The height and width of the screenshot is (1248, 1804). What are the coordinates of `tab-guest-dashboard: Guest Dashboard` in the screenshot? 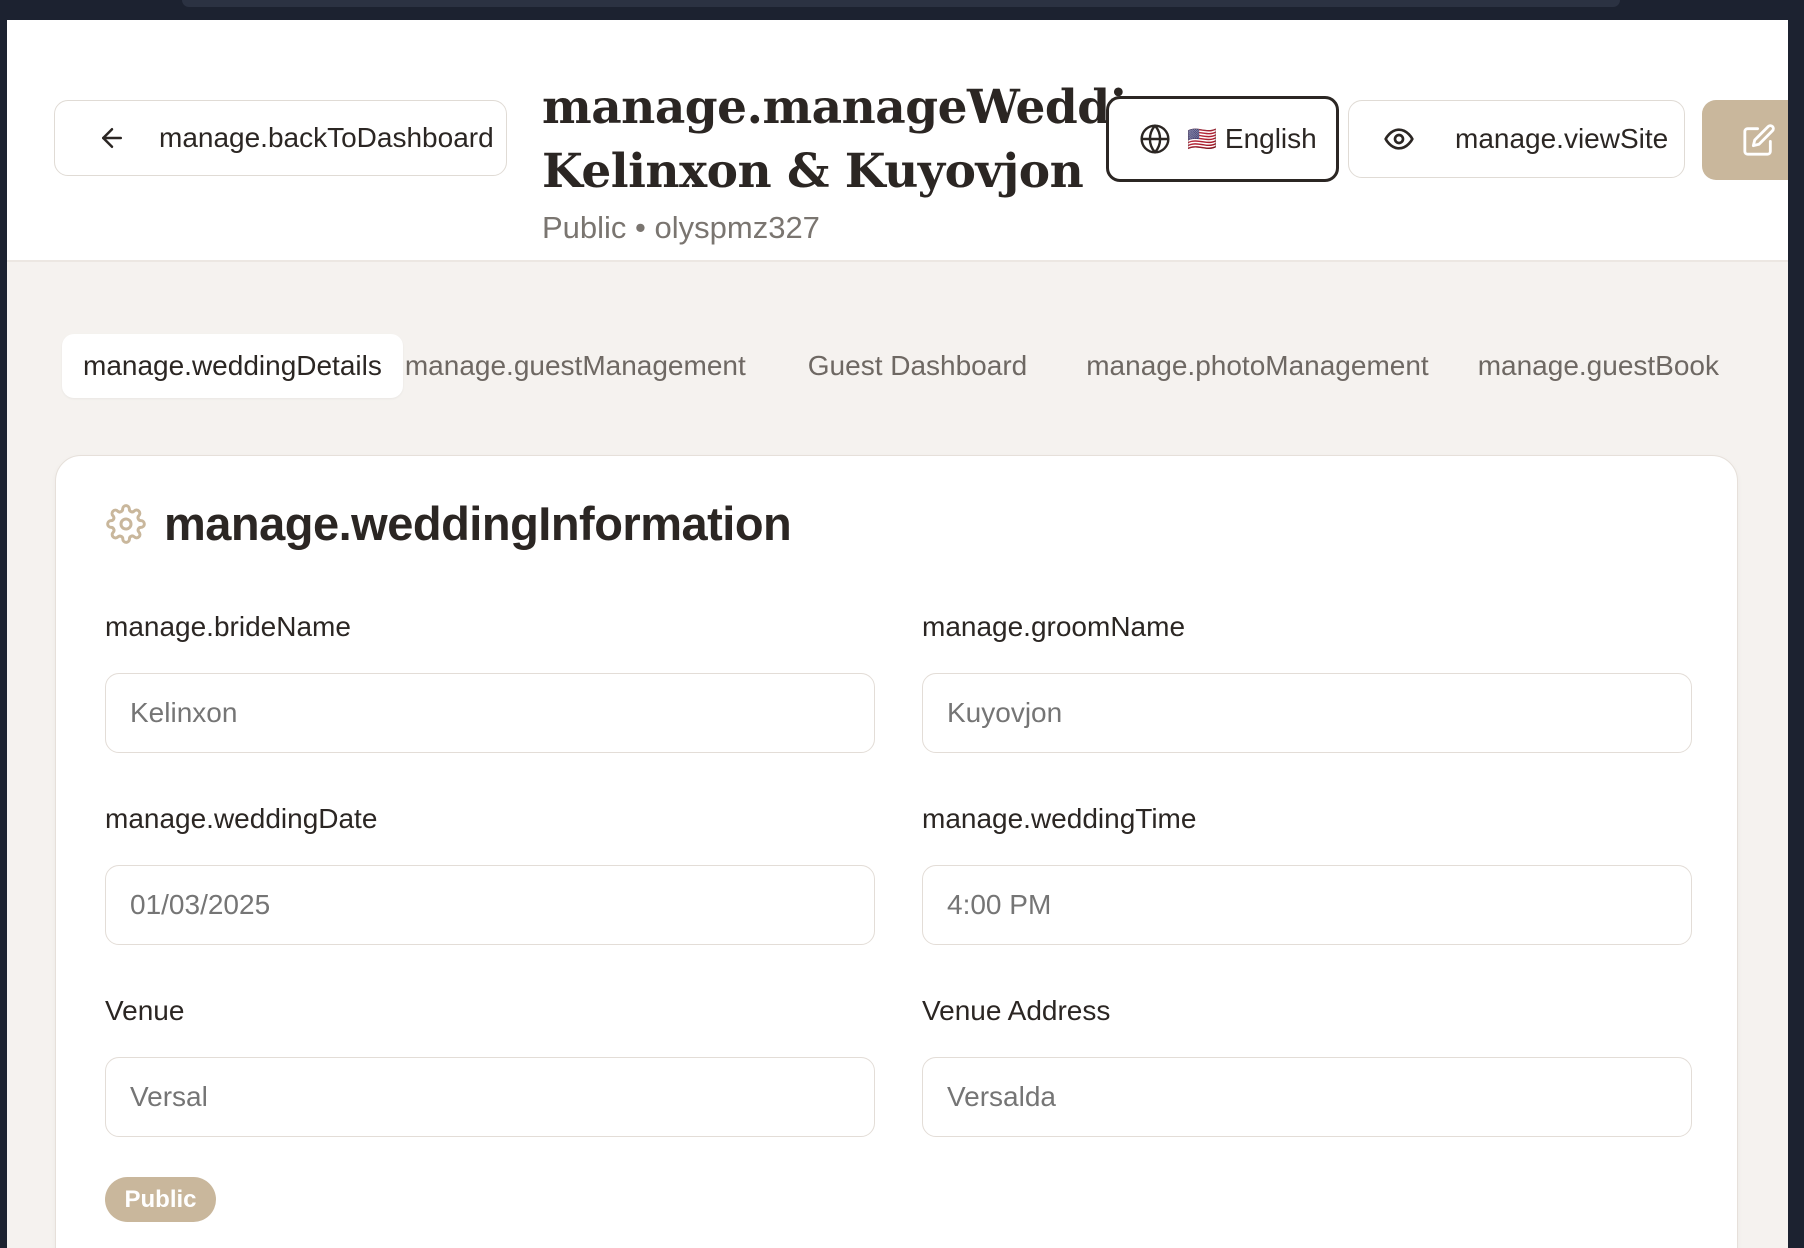 It's located at (917, 366).